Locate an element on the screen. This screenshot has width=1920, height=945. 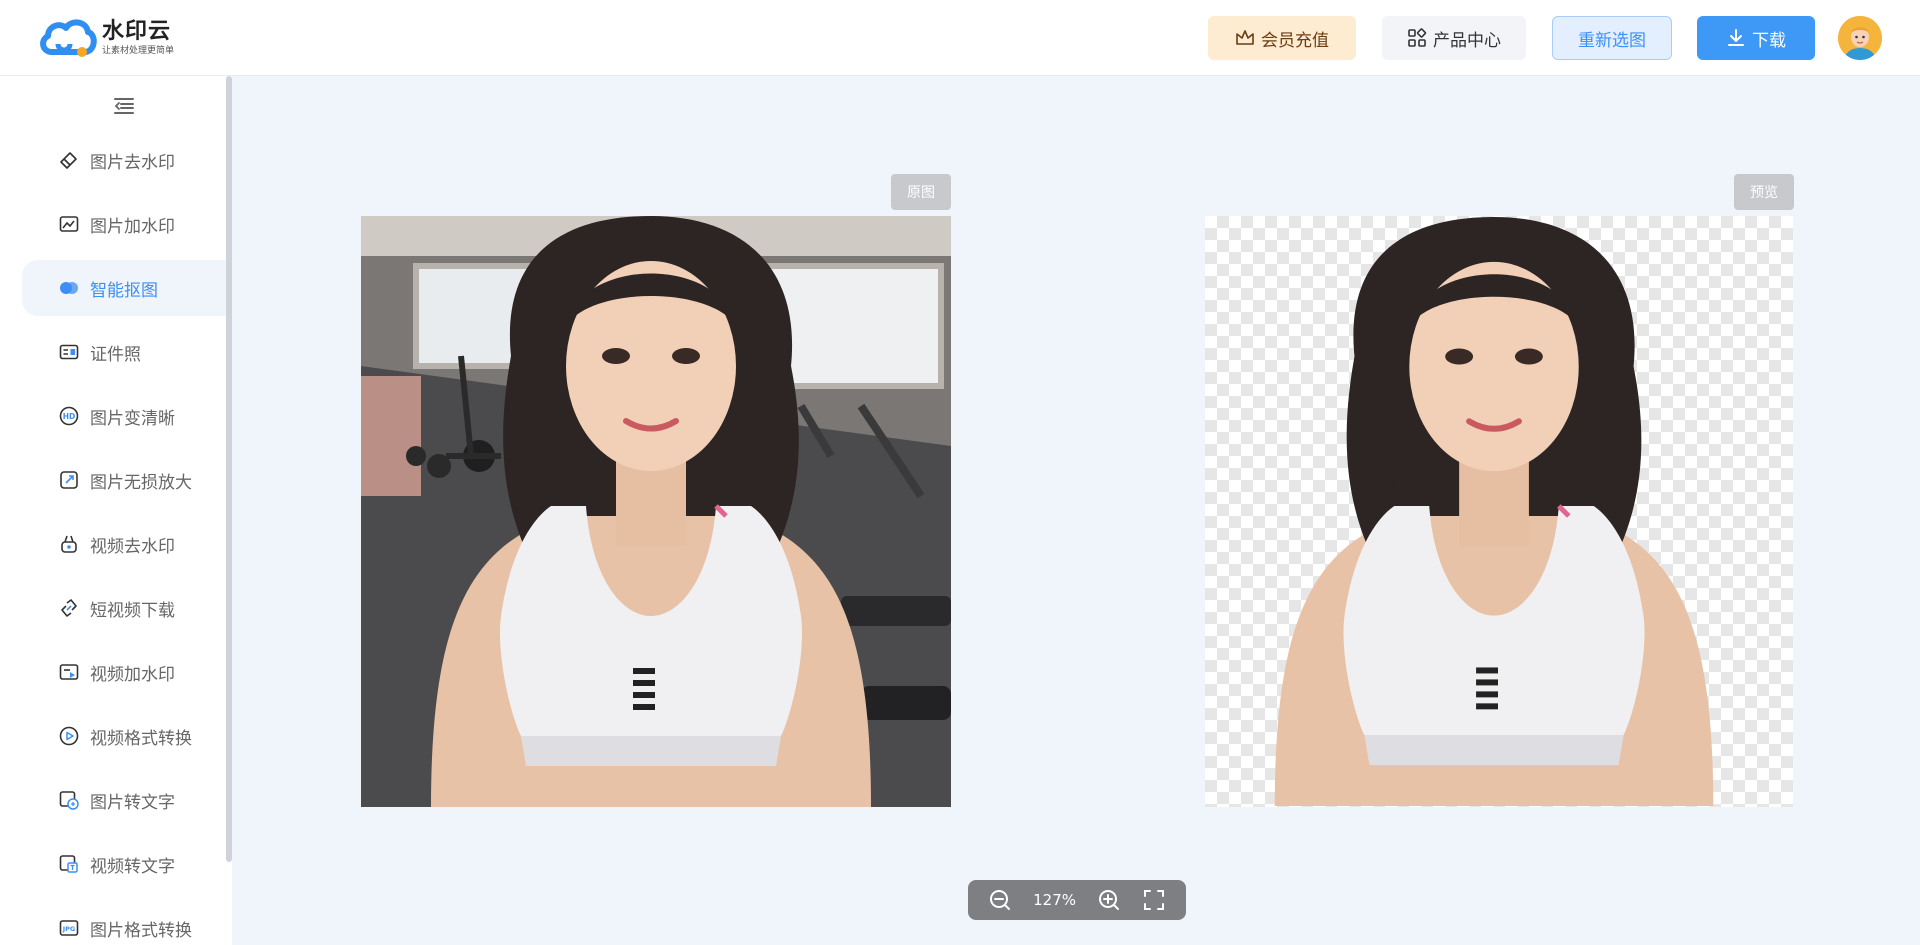
sidebar-item-image-sharpen: HD 图片变清晰 is located at coordinates (125, 416).